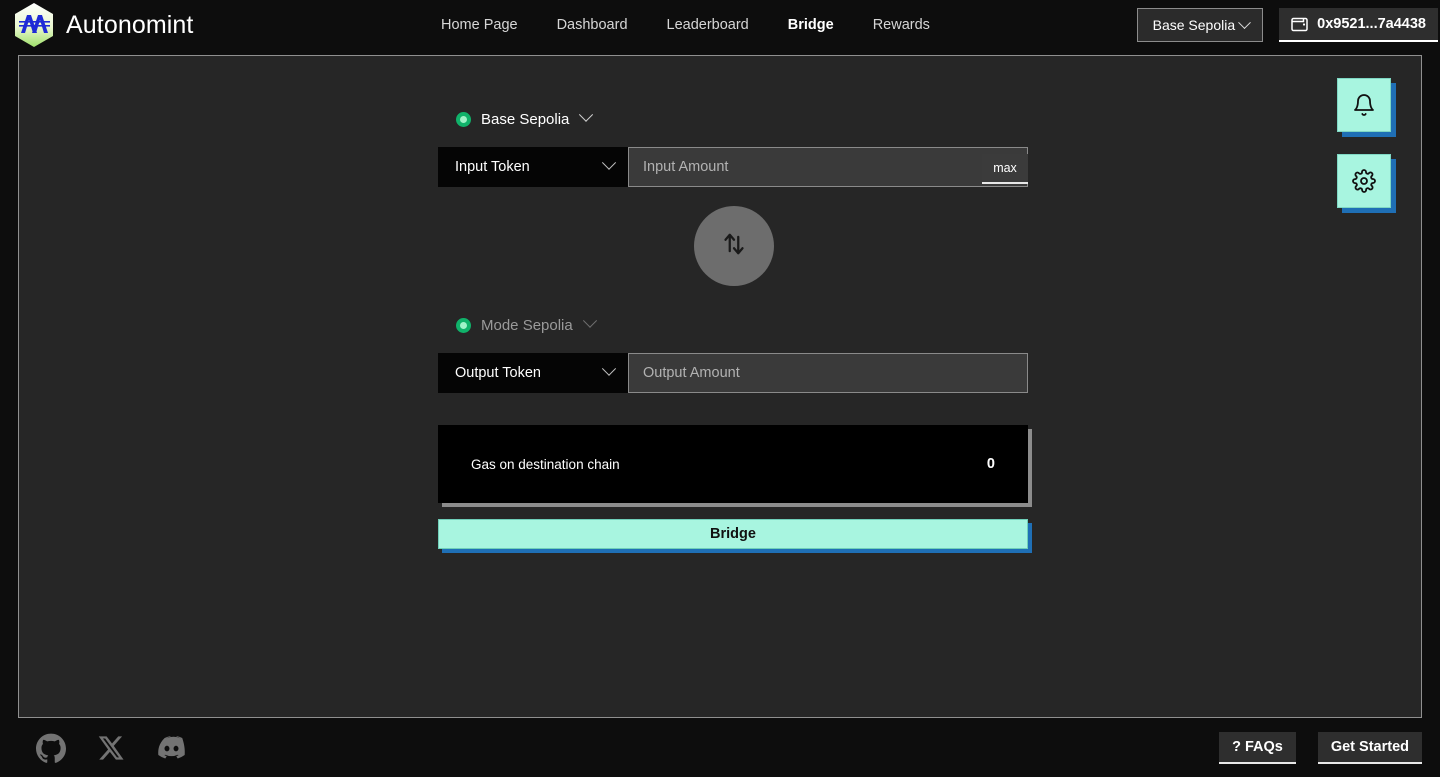  What do you see at coordinates (1300, 24) in the screenshot?
I see `wallet-icon` at bounding box center [1300, 24].